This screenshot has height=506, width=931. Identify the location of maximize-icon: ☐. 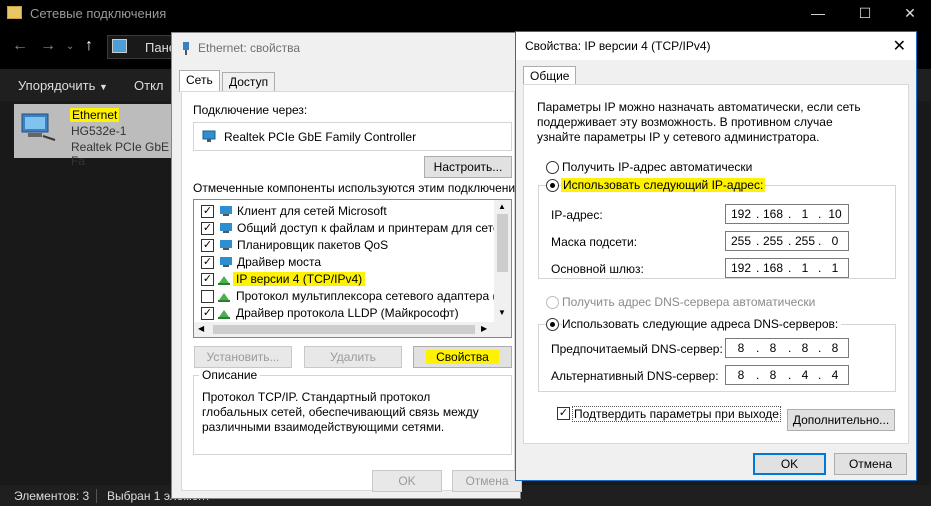
(865, 14).